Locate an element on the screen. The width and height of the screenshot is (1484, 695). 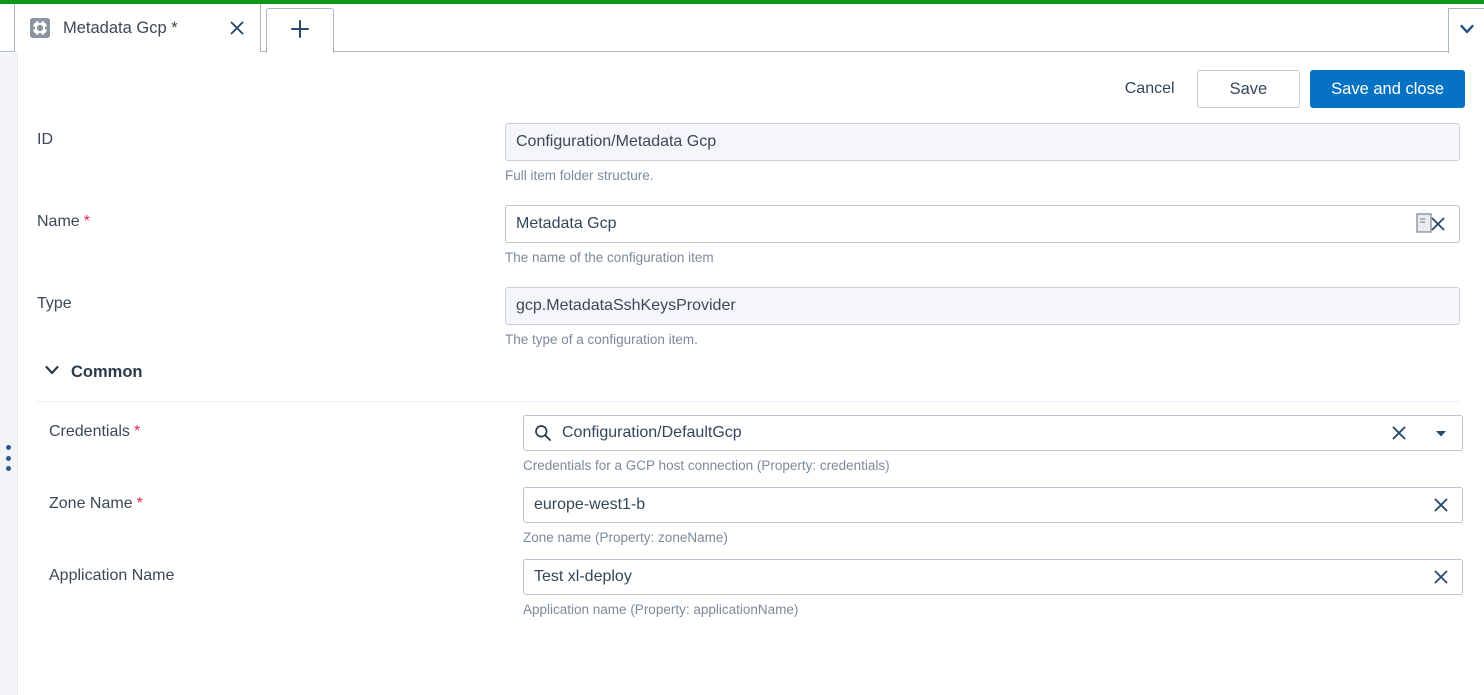
id-input: Configuration/Metadata Gcp is located at coordinates (982, 142).